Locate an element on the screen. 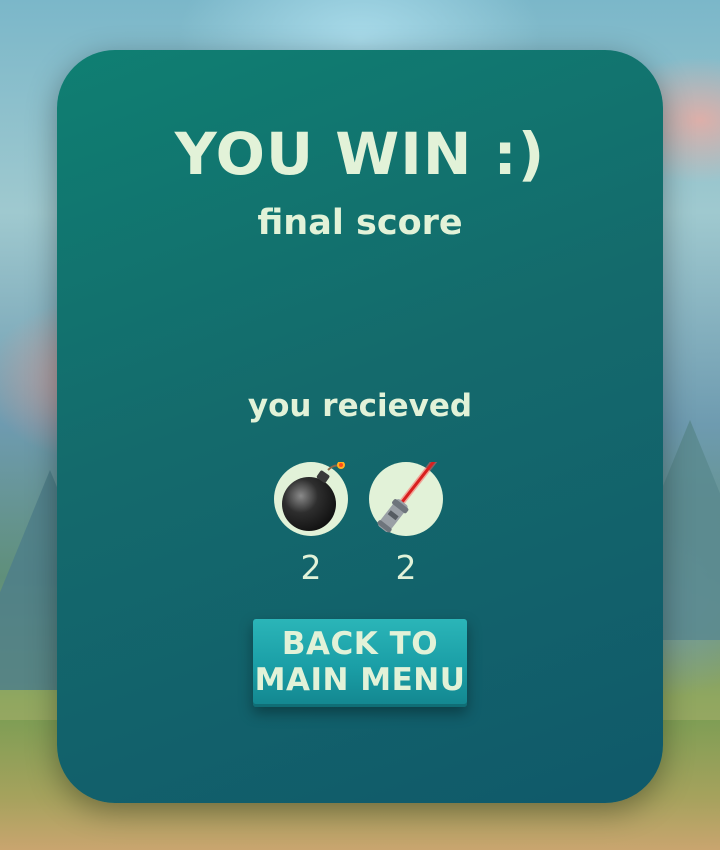  result-title: YOU WIN :) is located at coordinates (360, 154).